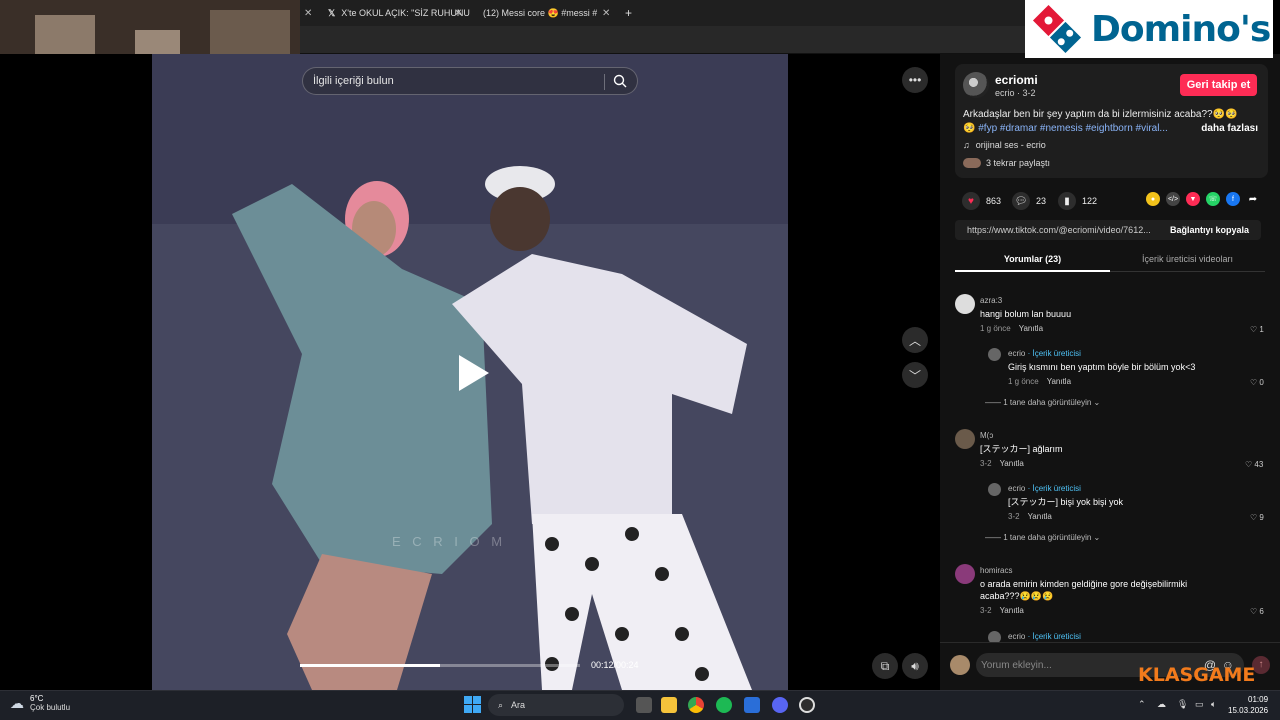  Describe the element at coordinates (1197, 675) in the screenshot. I see `klasgame-logo: KLASGAME` at that location.